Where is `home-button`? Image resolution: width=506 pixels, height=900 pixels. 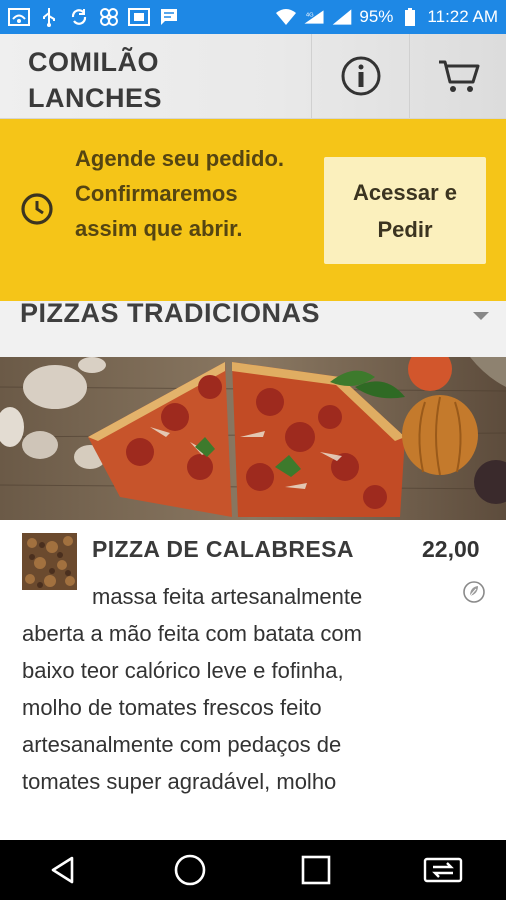 home-button is located at coordinates (190, 870).